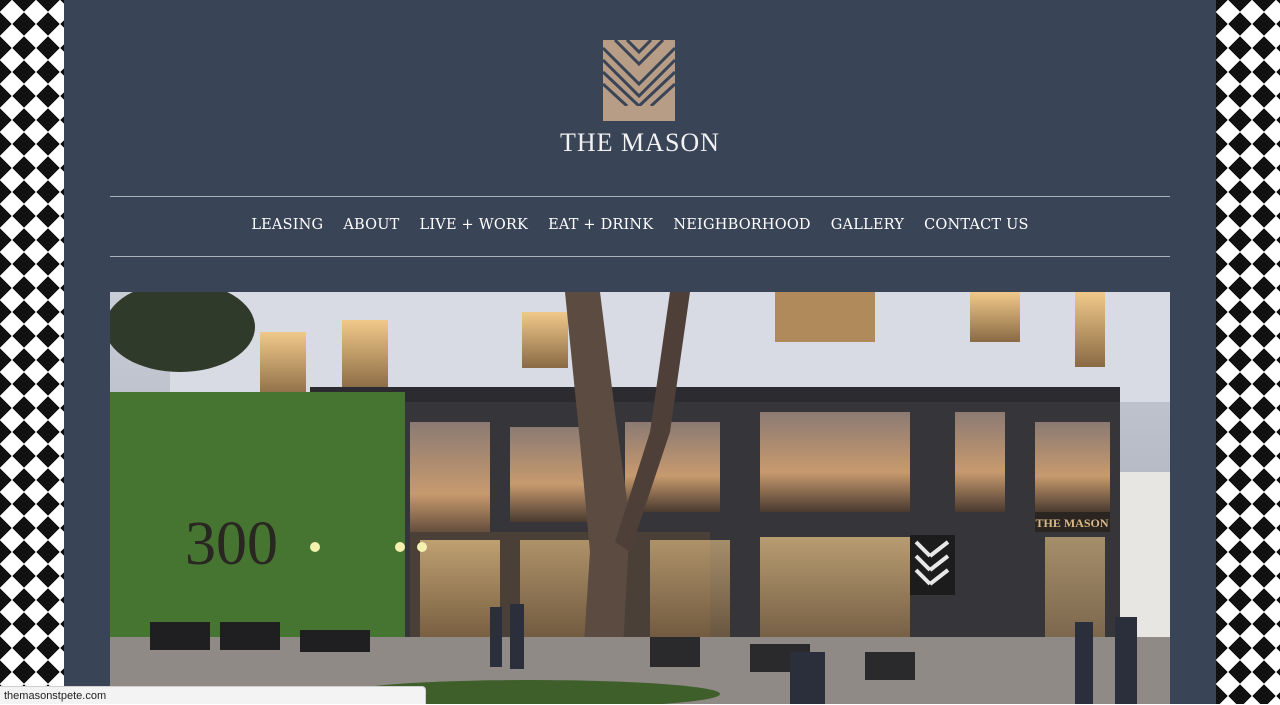 This screenshot has height=705, width=1280. I want to click on status-bar-url: themasonstpete.com, so click(213, 695).